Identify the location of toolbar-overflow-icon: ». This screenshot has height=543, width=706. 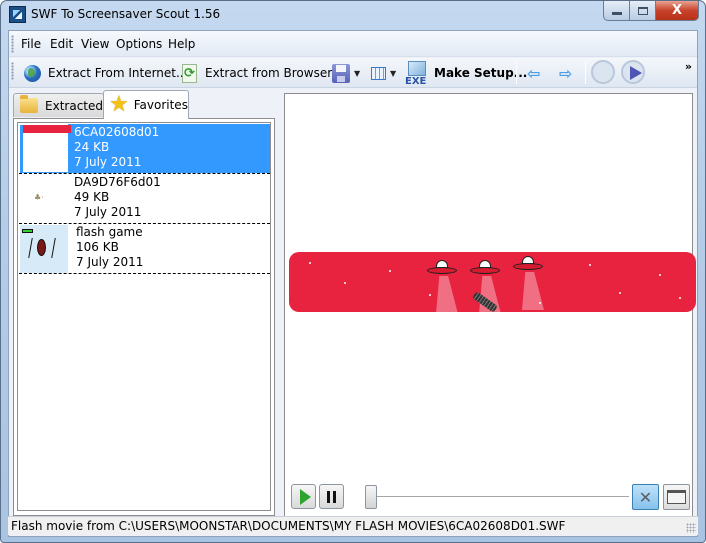
(688, 66).